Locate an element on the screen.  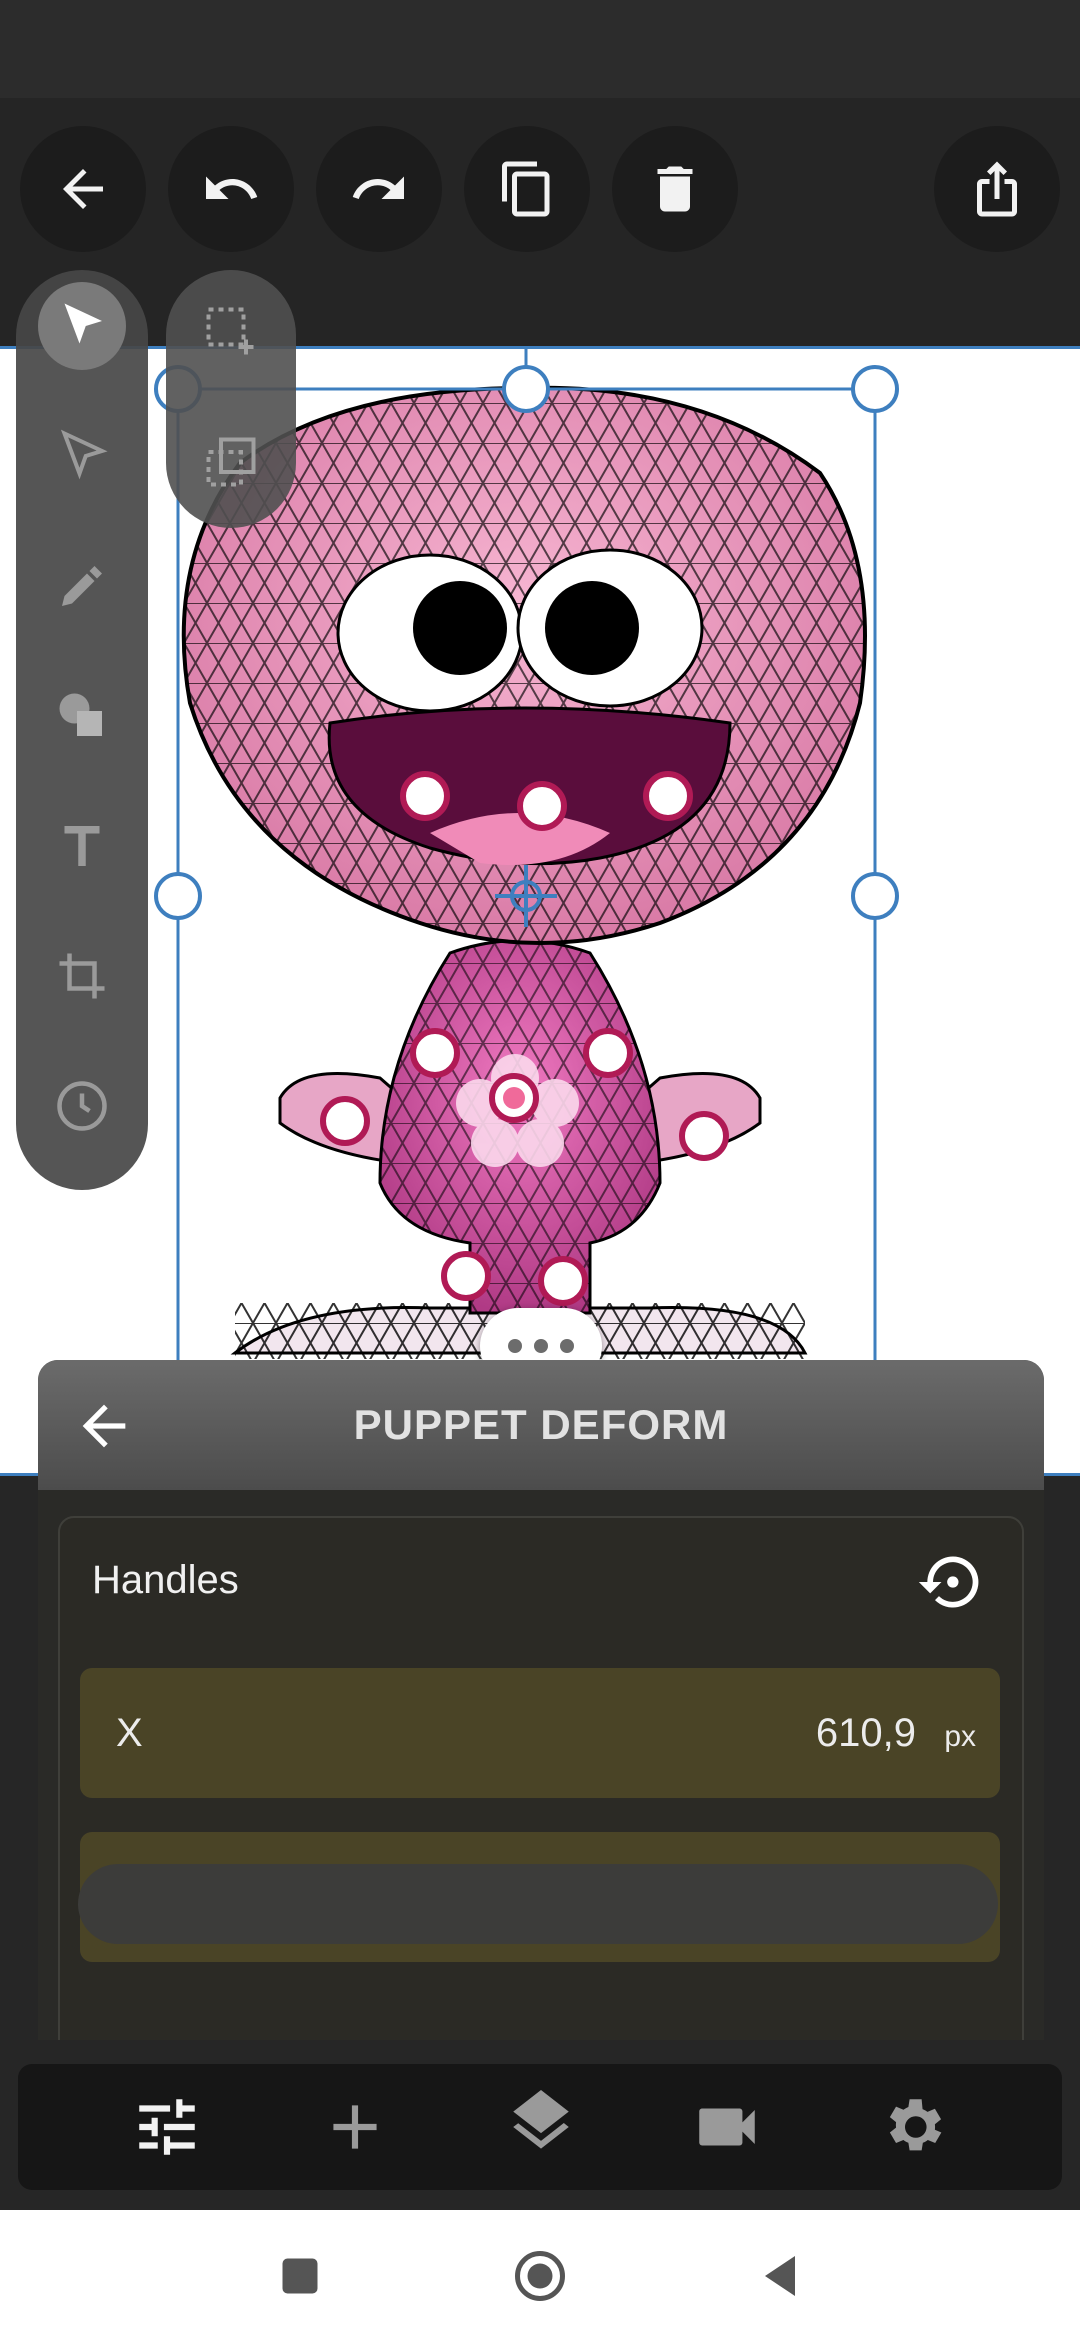
back-icon is located at coordinates (83, 189).